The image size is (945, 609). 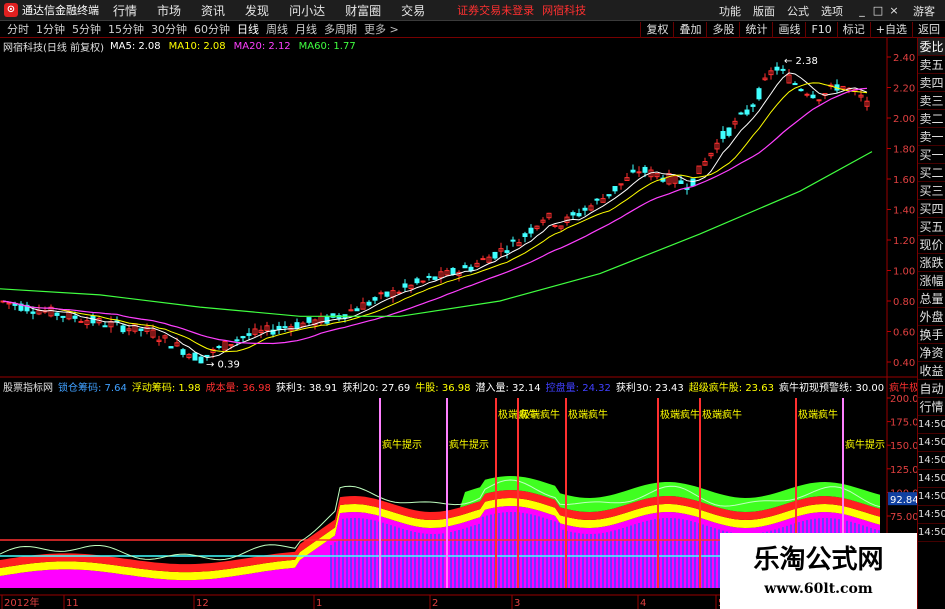 What do you see at coordinates (931, 173) in the screenshot?
I see `side-panel-item: 买二` at bounding box center [931, 173].